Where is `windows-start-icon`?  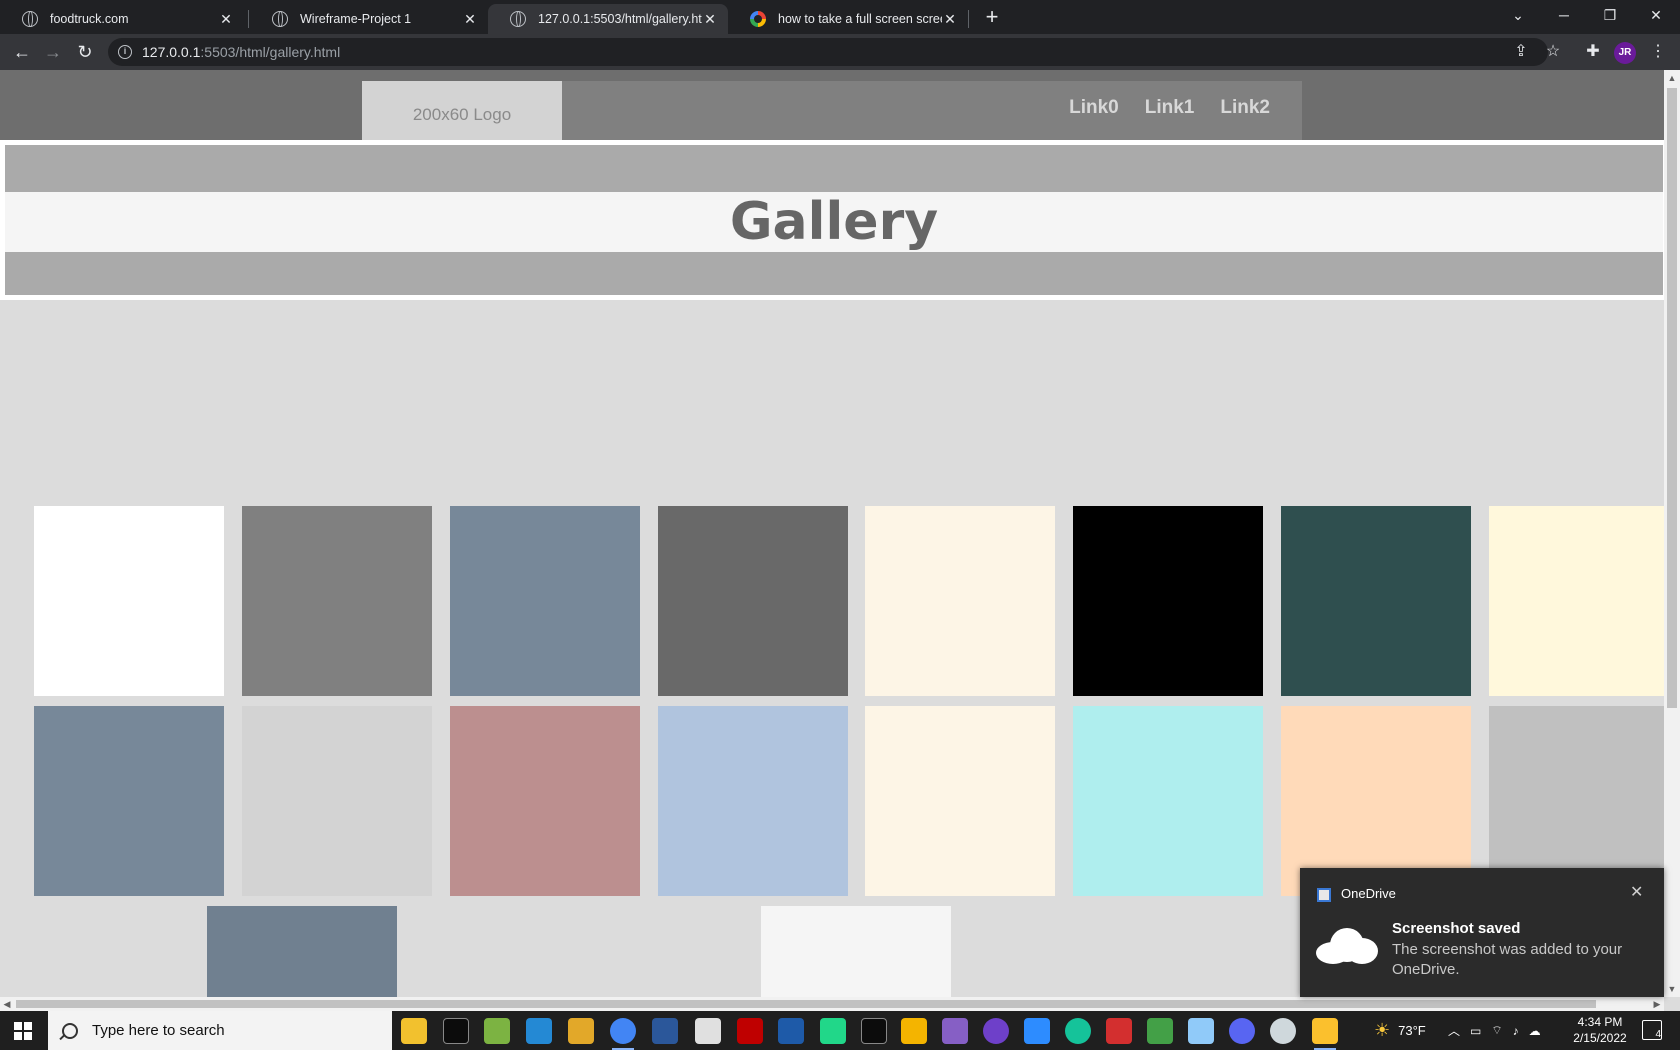 windows-start-icon is located at coordinates (23, 1031).